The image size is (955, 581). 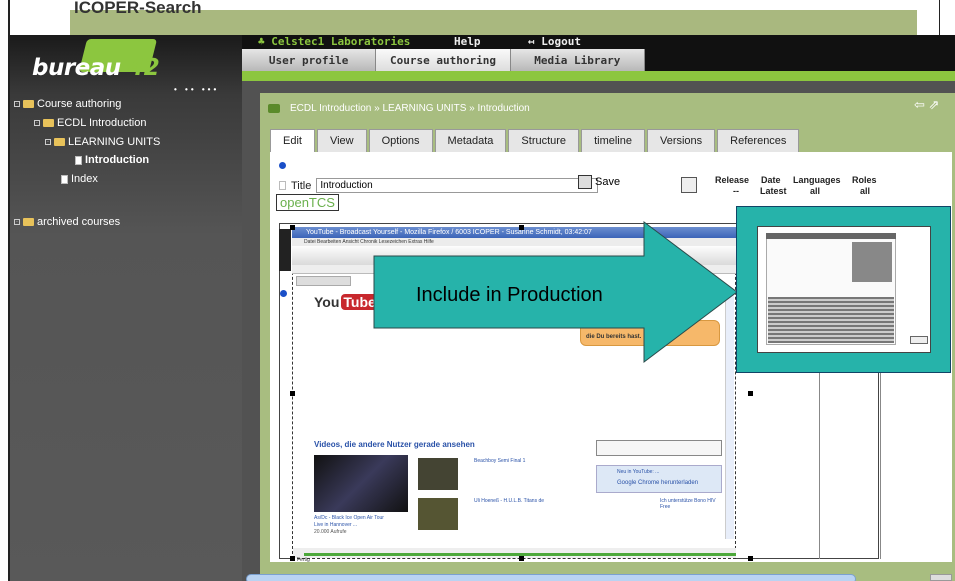 What do you see at coordinates (551, 577) in the screenshot?
I see `horizontal-scrollbar` at bounding box center [551, 577].